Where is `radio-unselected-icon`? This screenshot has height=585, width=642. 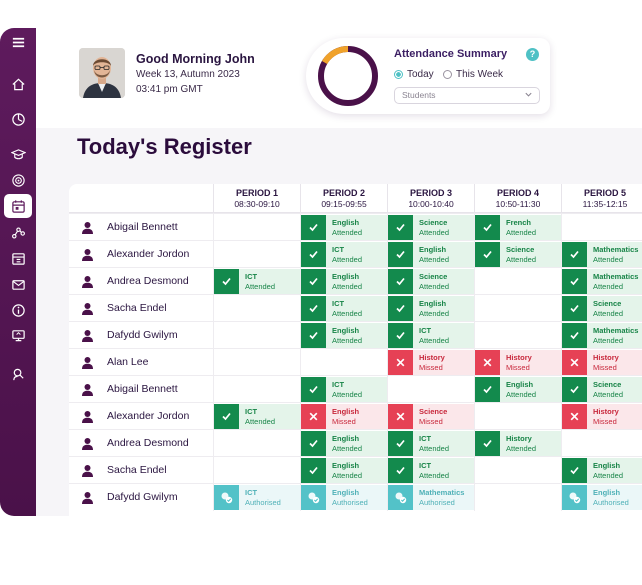
radio-unselected-icon is located at coordinates (447, 74).